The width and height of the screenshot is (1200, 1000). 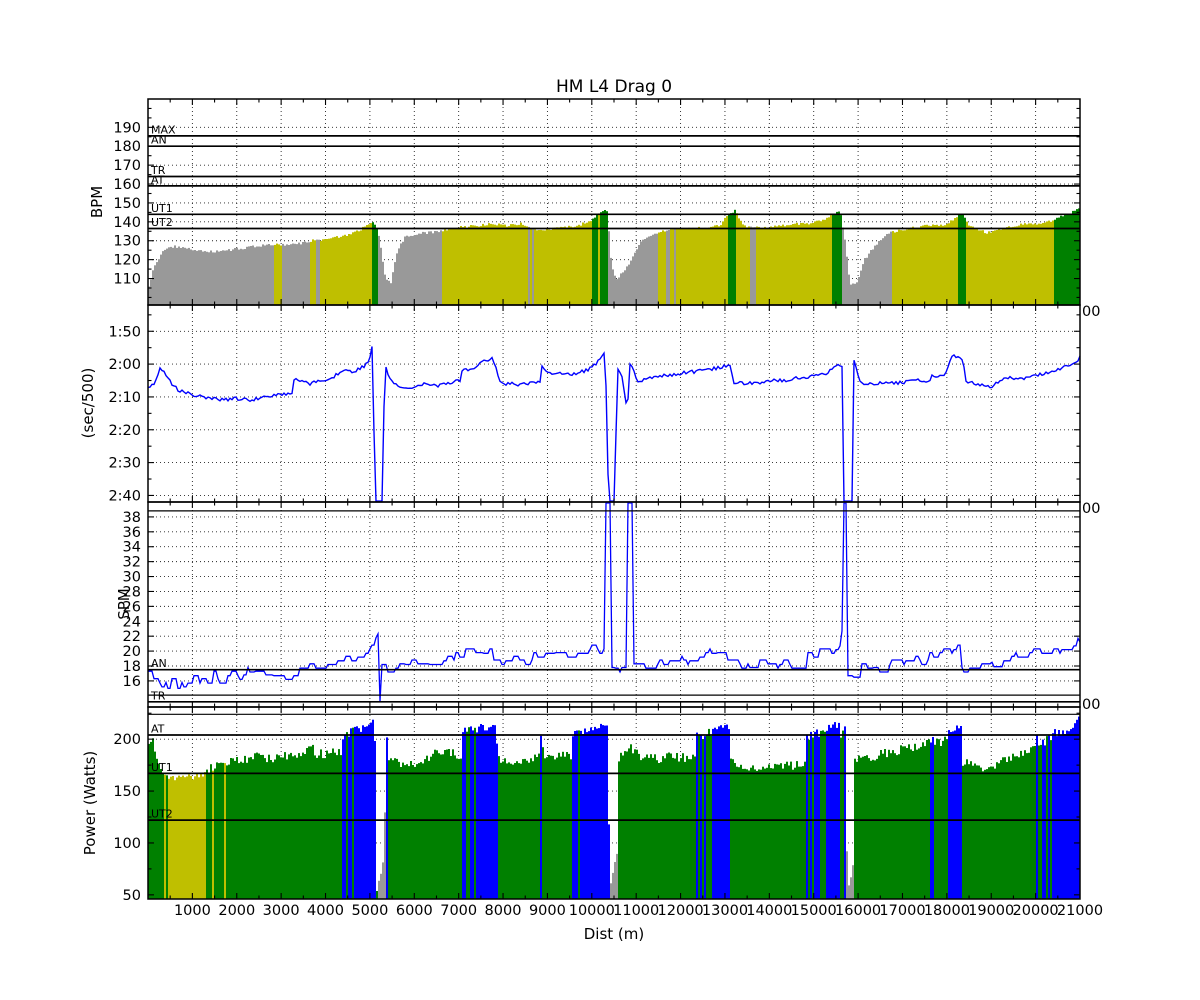 I want to click on x-tick-label: 7000, so click(x=458, y=911).